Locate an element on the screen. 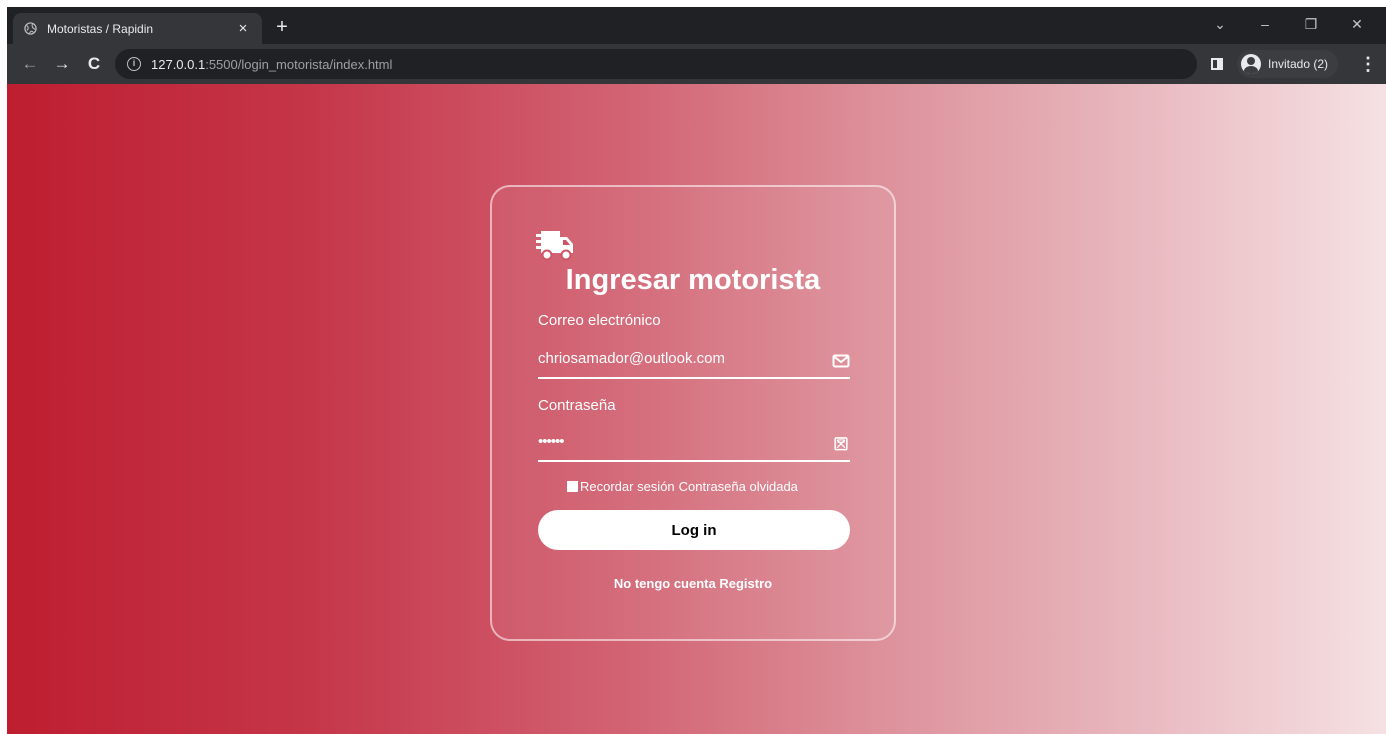  email-field-wrapper is located at coordinates (694, 361).